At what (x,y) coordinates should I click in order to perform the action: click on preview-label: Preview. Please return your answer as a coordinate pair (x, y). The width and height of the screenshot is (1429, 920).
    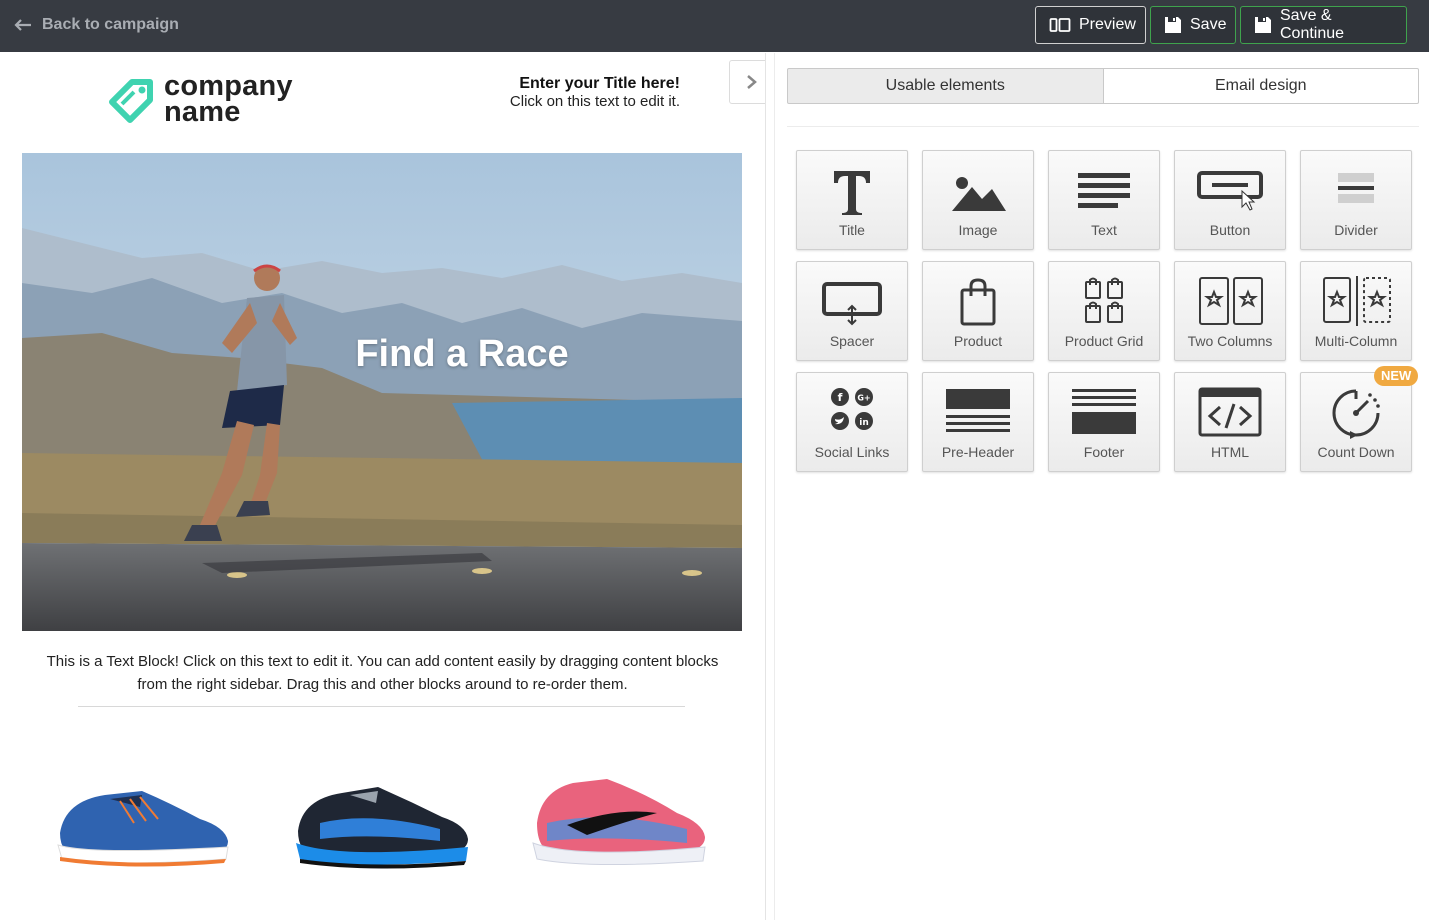
    Looking at the image, I should click on (1107, 24).